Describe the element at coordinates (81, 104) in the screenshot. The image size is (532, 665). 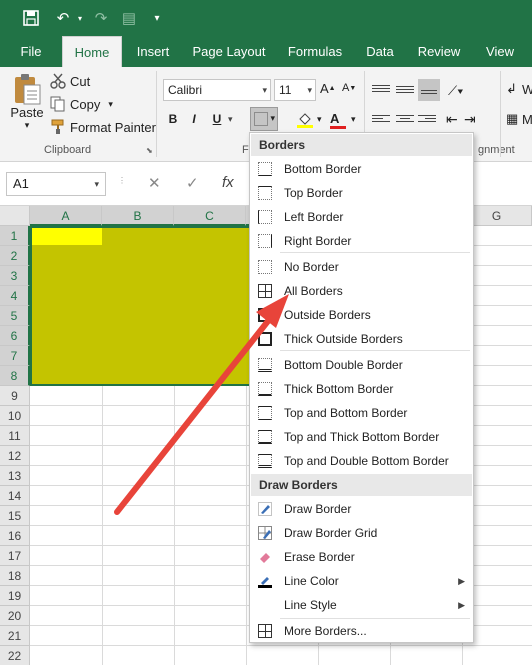
I see `copy-button: Copy ▾` at that location.